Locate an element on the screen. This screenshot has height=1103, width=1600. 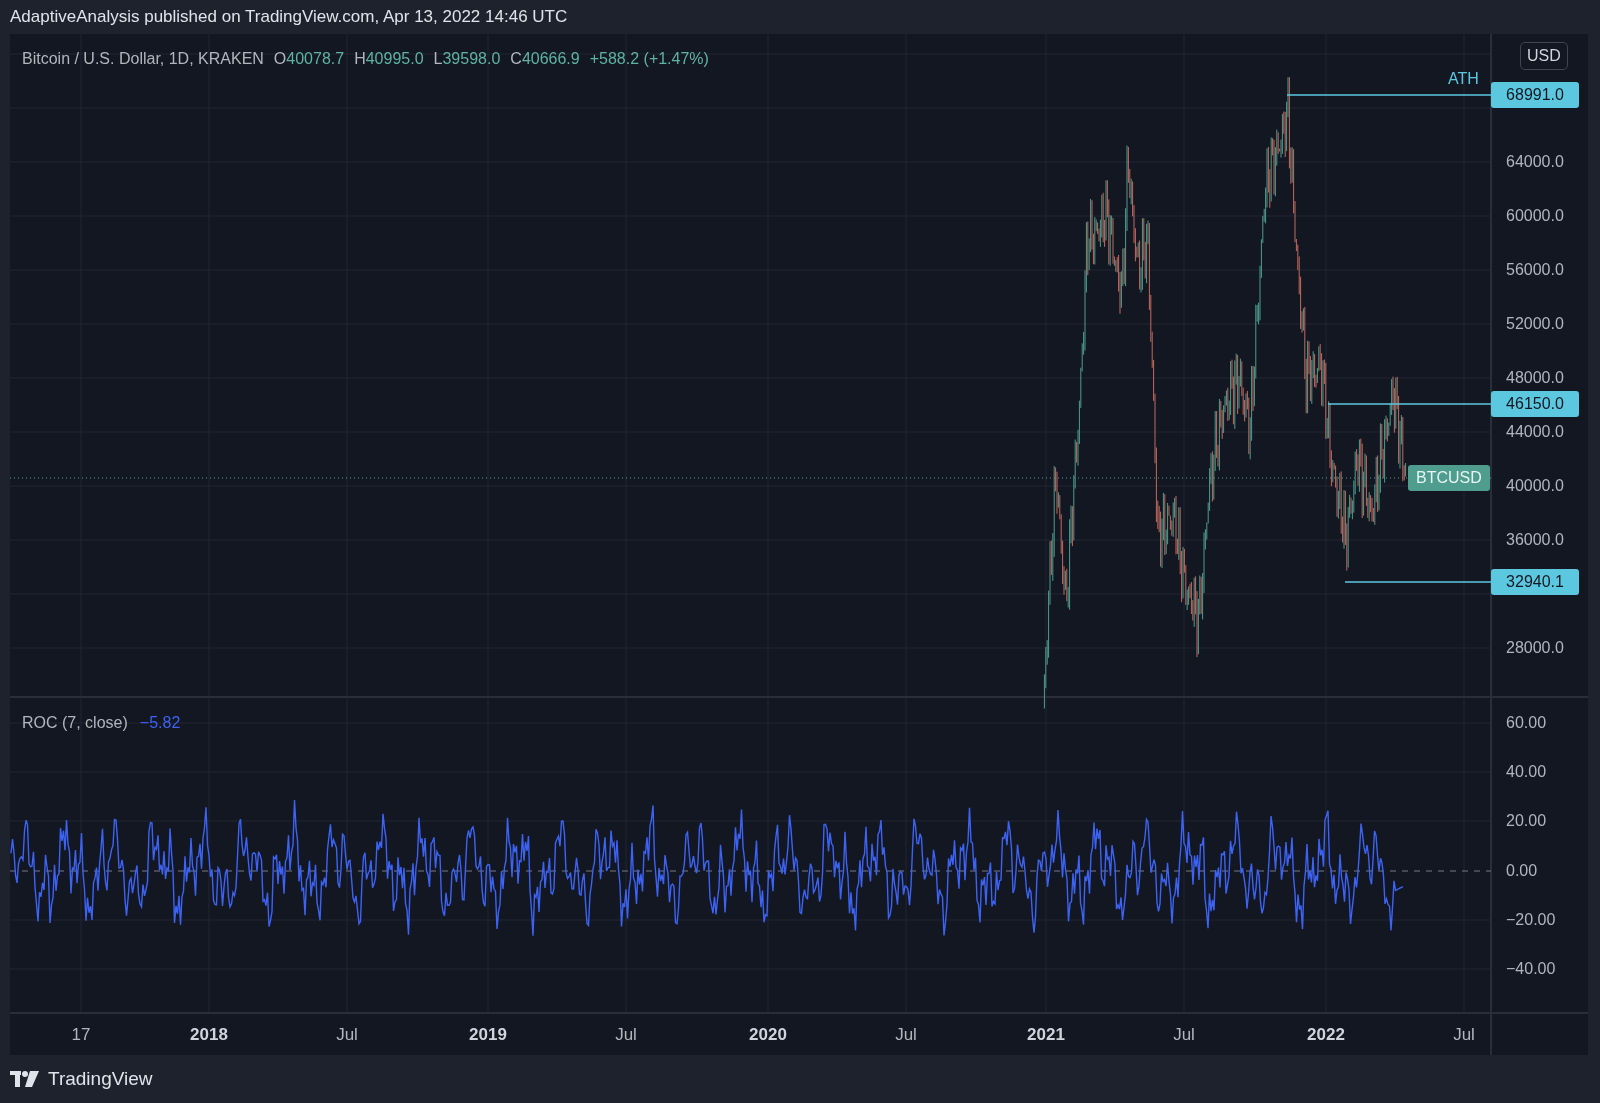
time-label: 17 is located at coordinates (81, 1034).